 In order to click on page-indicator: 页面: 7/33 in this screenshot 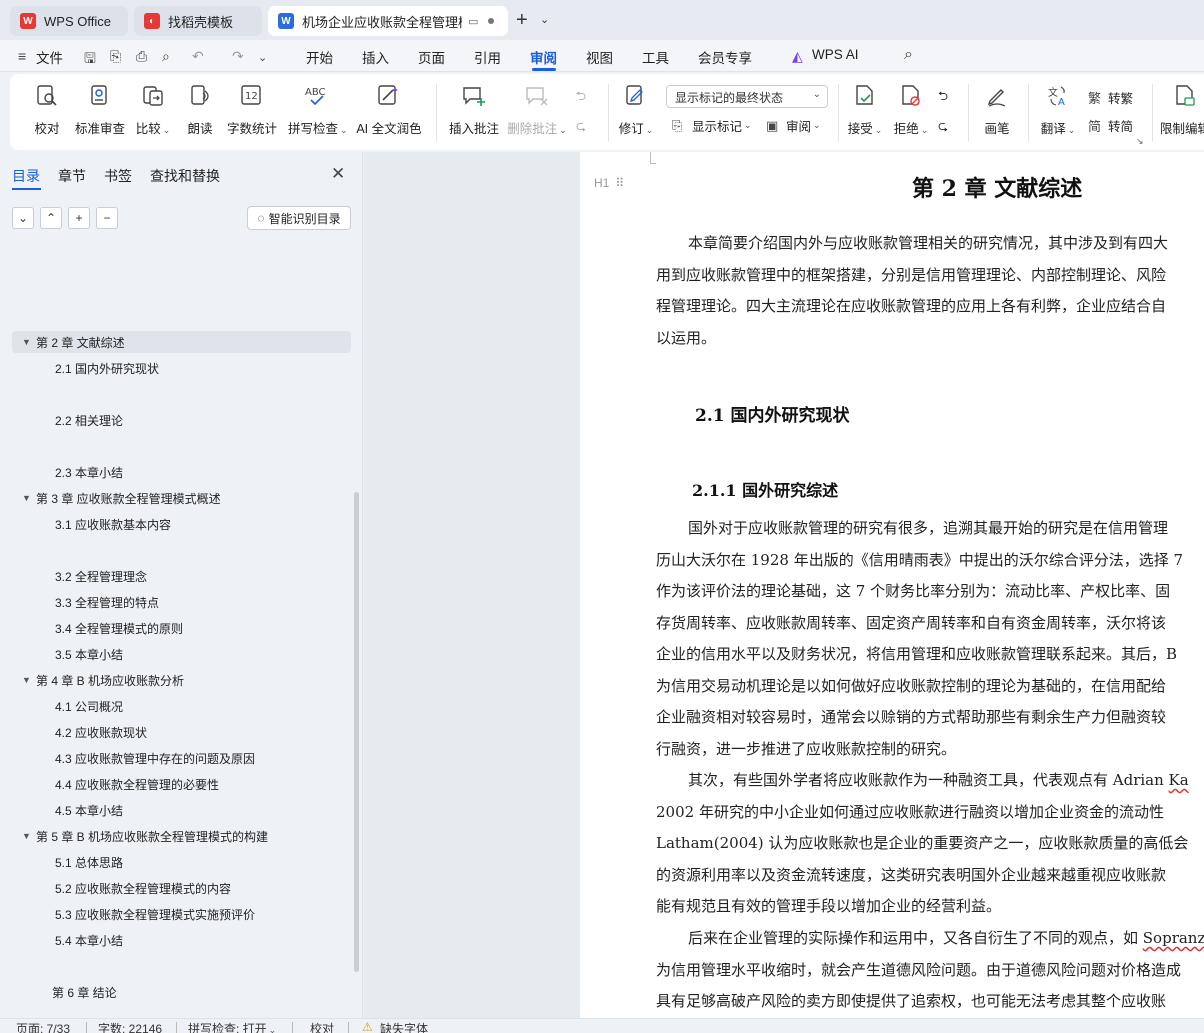, I will do `click(43, 1026)`.